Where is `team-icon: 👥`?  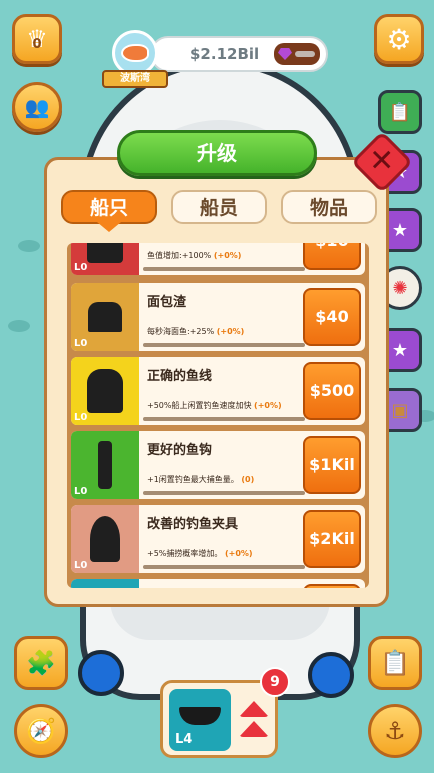
team-icon: 👥 is located at coordinates (37, 107).